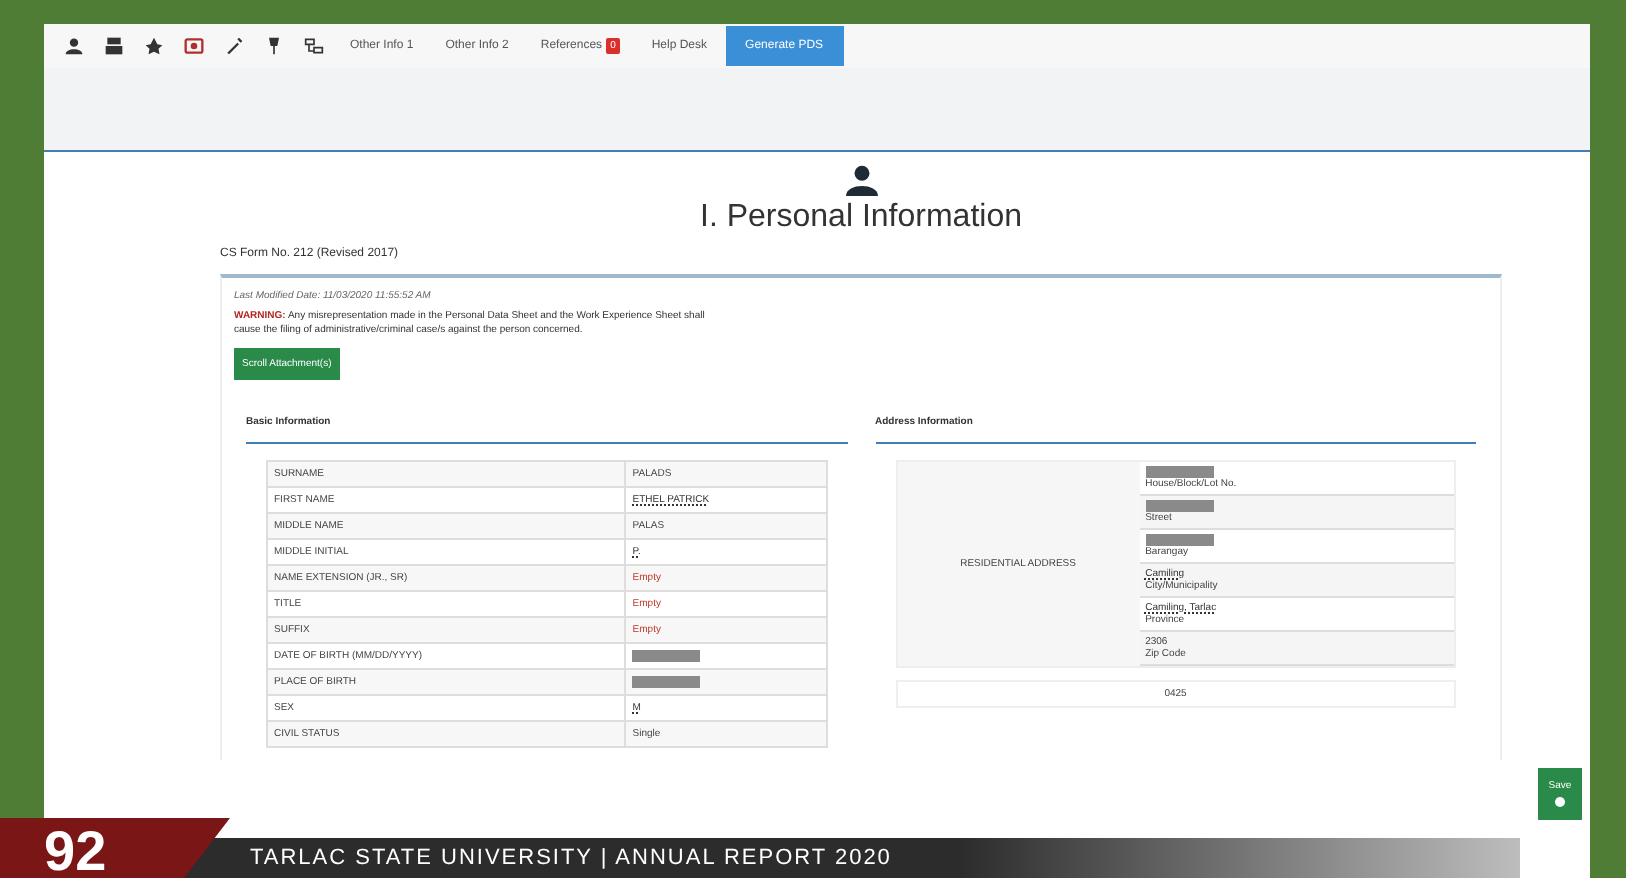 The image size is (1626, 878). What do you see at coordinates (115, 848) in the screenshot?
I see `page-number: 92` at bounding box center [115, 848].